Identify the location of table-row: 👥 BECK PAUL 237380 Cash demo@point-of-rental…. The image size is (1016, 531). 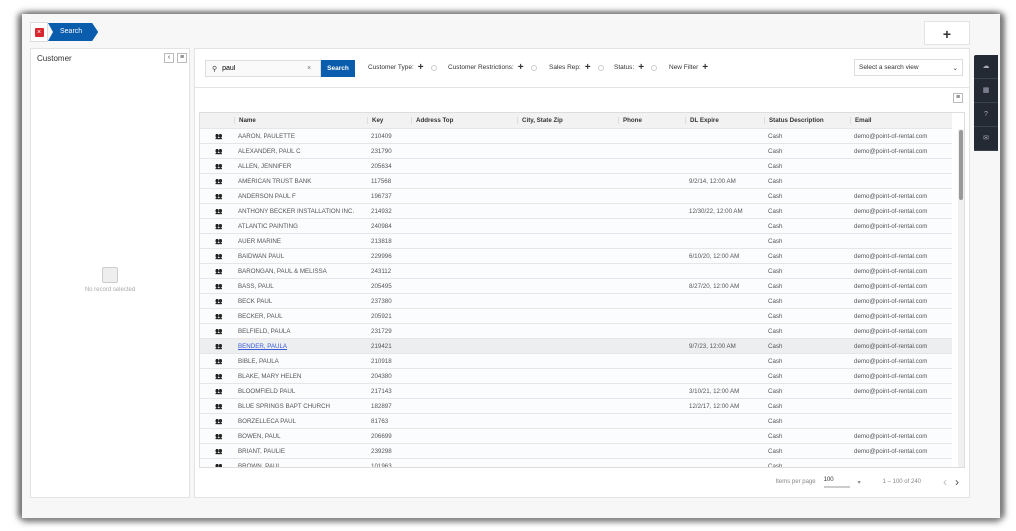
(576, 301).